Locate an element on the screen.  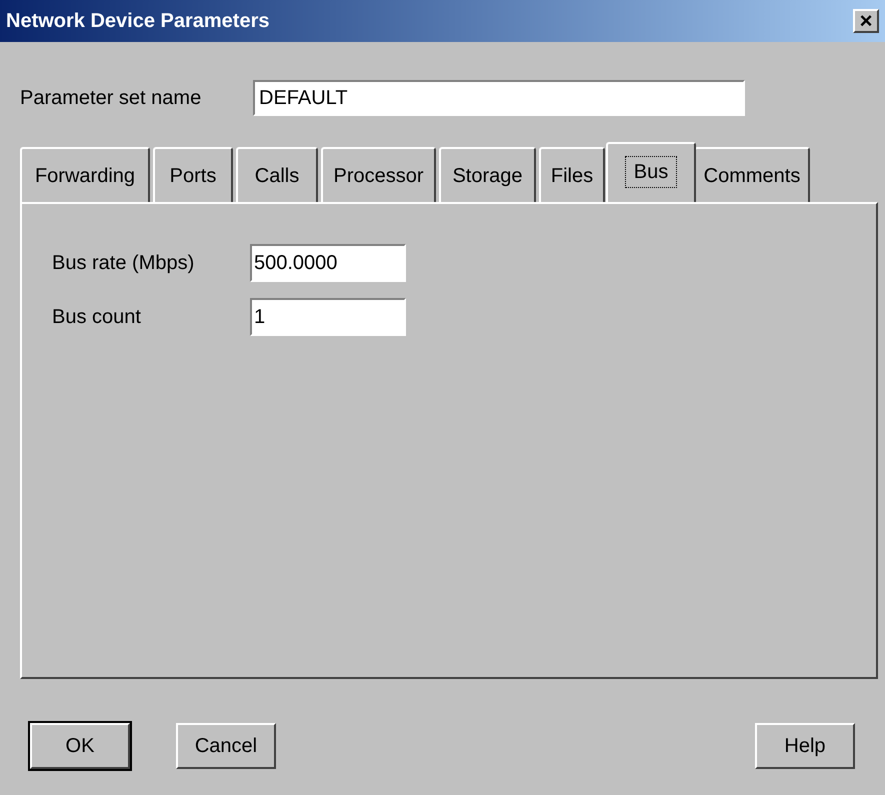
tab: Calls is located at coordinates (277, 174).